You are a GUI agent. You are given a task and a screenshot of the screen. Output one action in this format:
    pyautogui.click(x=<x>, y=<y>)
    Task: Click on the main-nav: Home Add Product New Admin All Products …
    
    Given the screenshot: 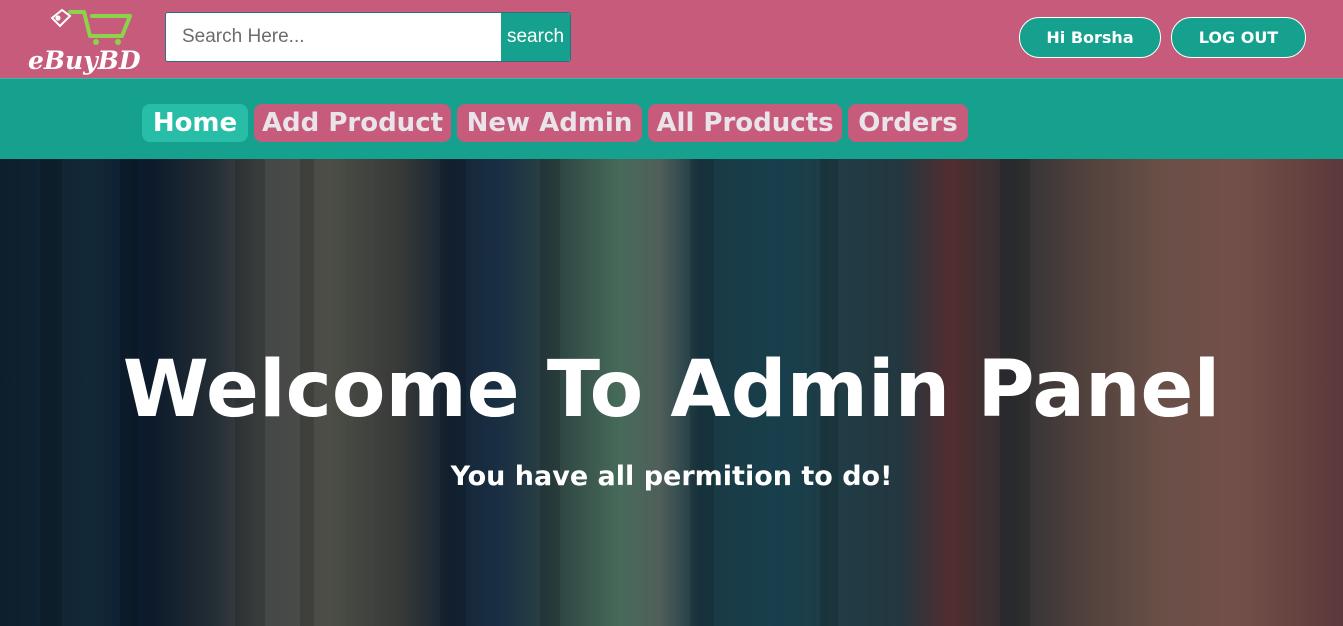 What is the action you would take?
    pyautogui.click(x=671, y=118)
    